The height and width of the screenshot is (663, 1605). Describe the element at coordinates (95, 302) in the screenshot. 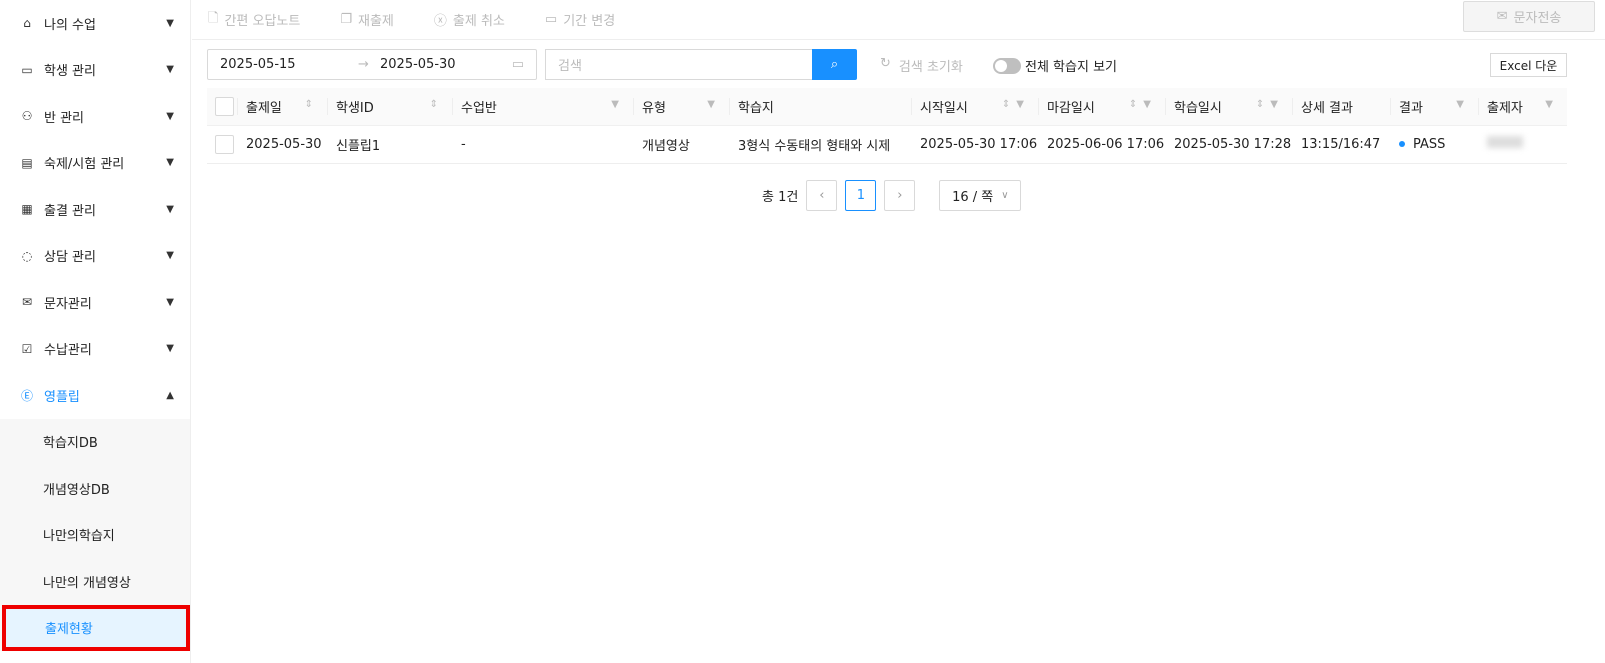

I see `sidebar-item-sms: ✉ 문자관리 ▼` at that location.